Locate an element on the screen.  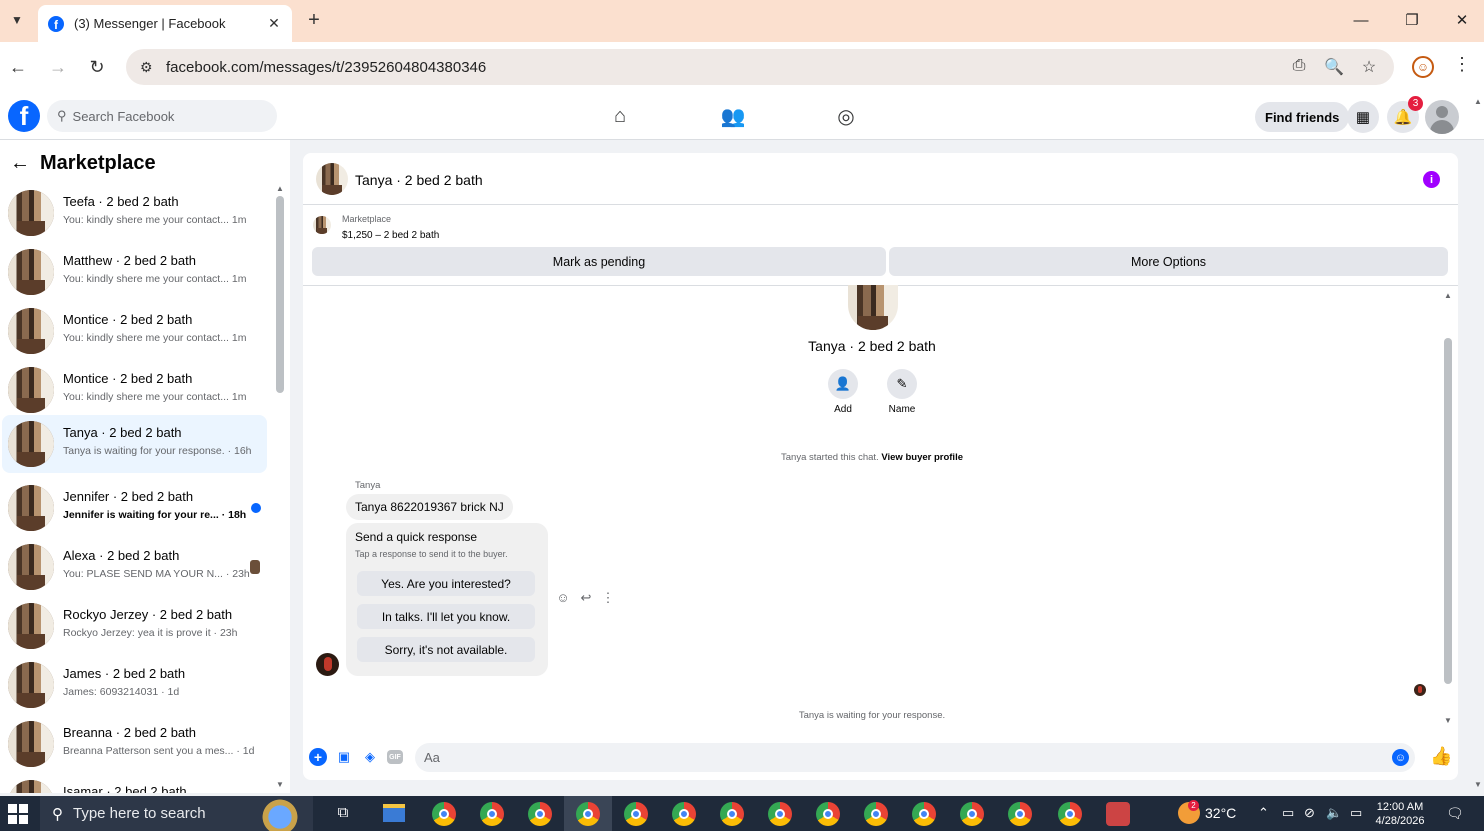
reload-icon: ↻ is located at coordinates (97, 67).